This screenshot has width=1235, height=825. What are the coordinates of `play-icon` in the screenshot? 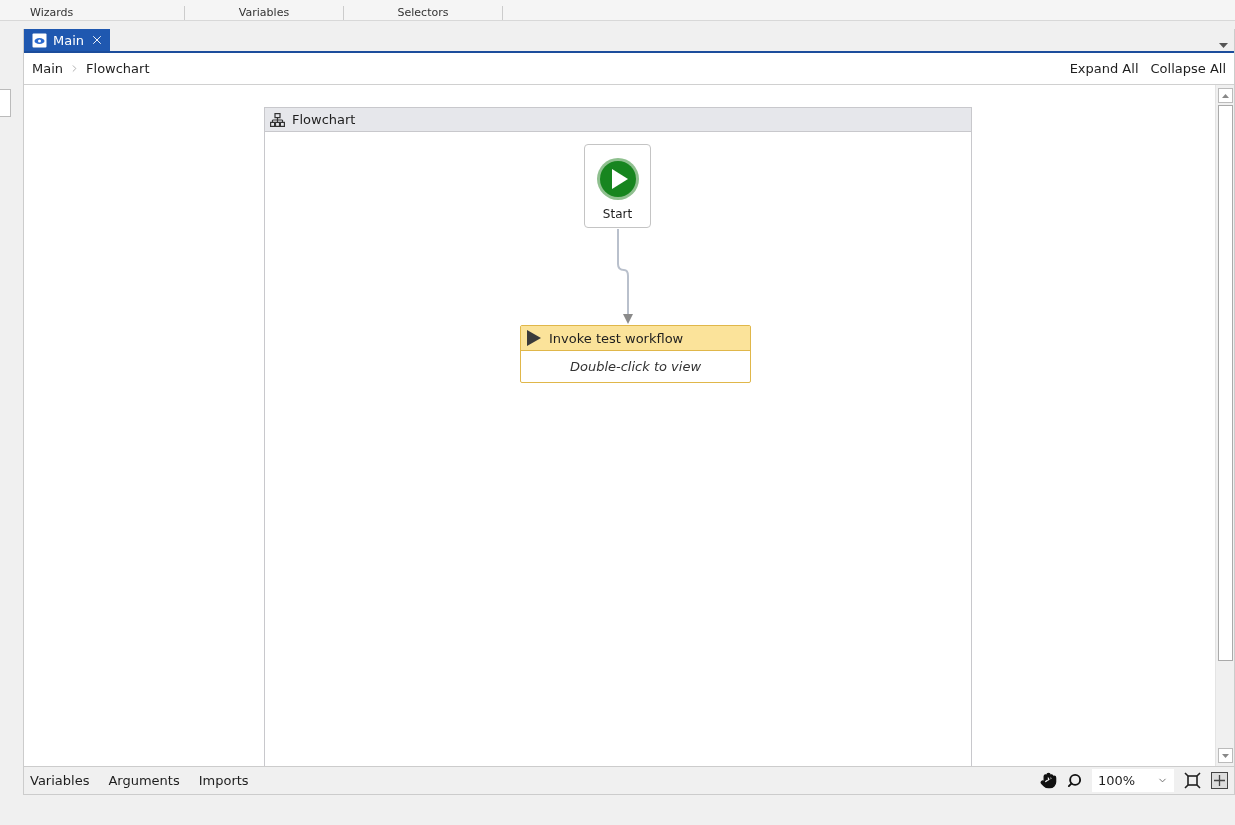 It's located at (617, 179).